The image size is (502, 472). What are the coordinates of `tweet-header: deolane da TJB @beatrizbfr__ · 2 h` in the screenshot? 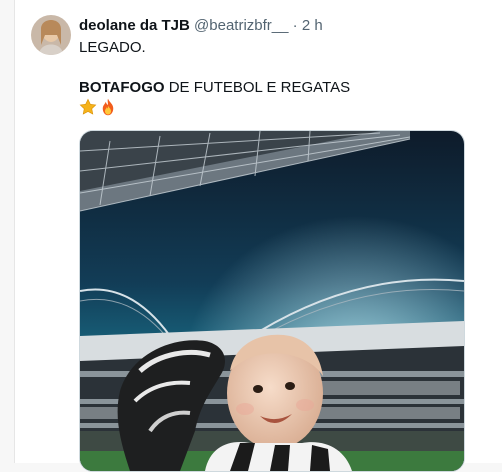 It's located at (201, 26).